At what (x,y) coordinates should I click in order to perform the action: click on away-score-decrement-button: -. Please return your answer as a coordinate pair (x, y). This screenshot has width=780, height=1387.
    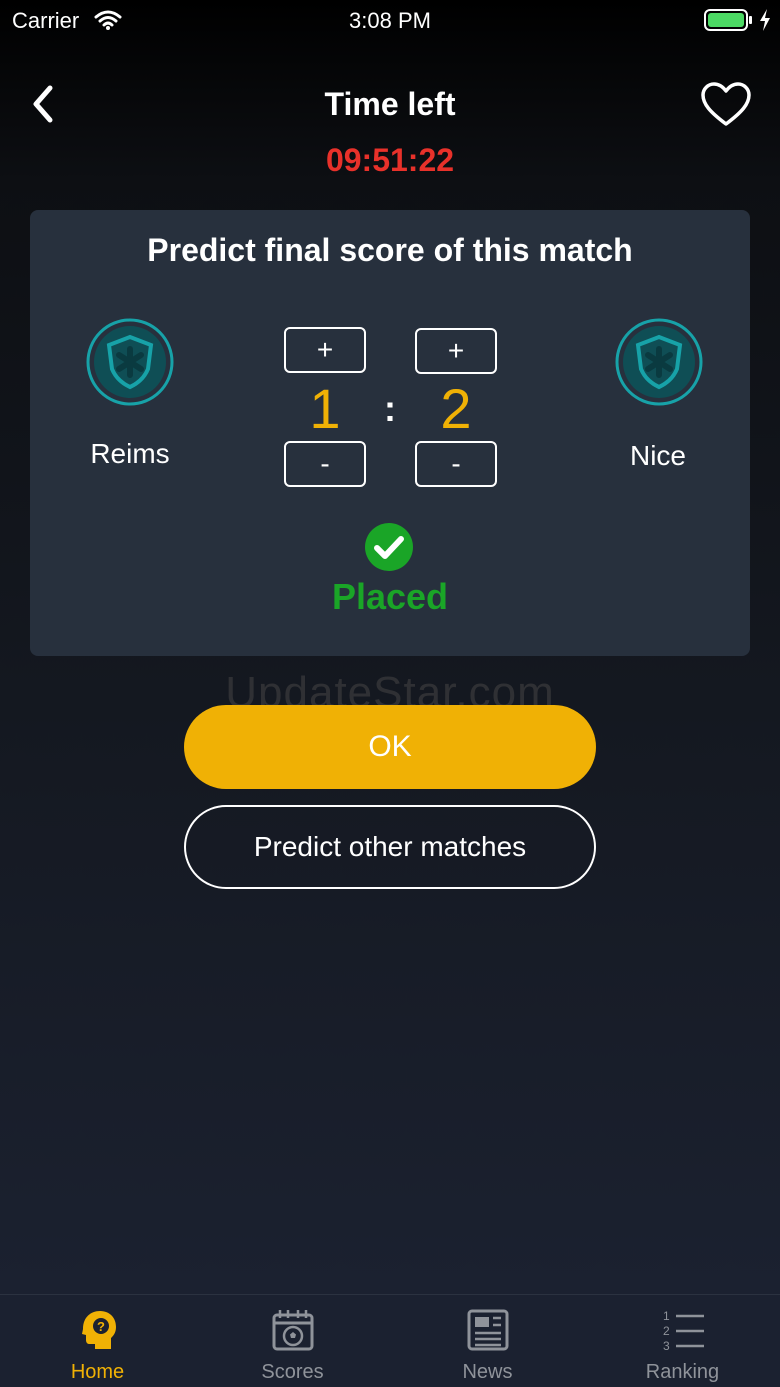
    Looking at the image, I should click on (456, 464).